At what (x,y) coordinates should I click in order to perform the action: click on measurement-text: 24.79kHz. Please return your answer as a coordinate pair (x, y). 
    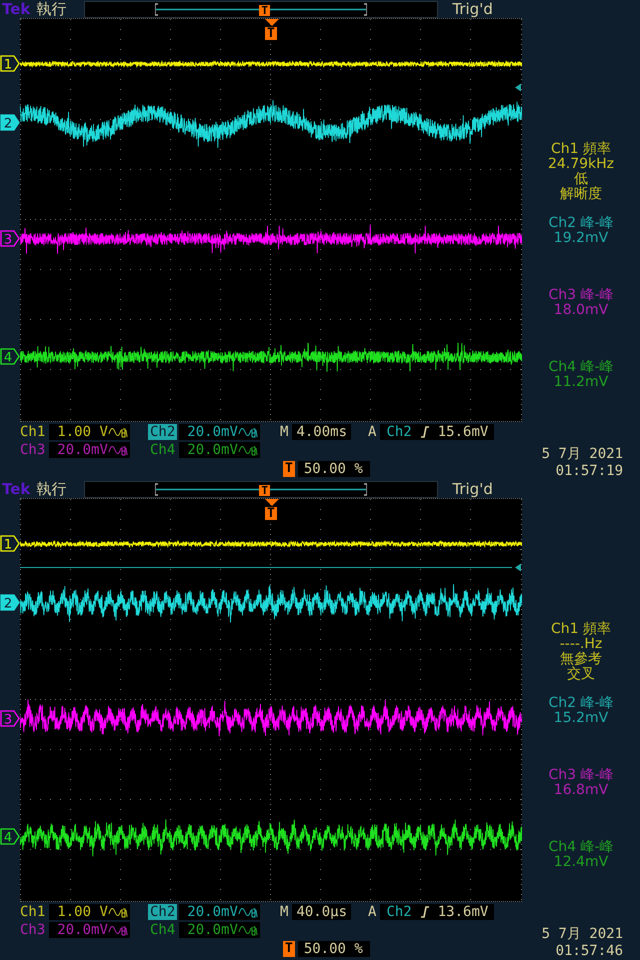
    Looking at the image, I should click on (581, 164).